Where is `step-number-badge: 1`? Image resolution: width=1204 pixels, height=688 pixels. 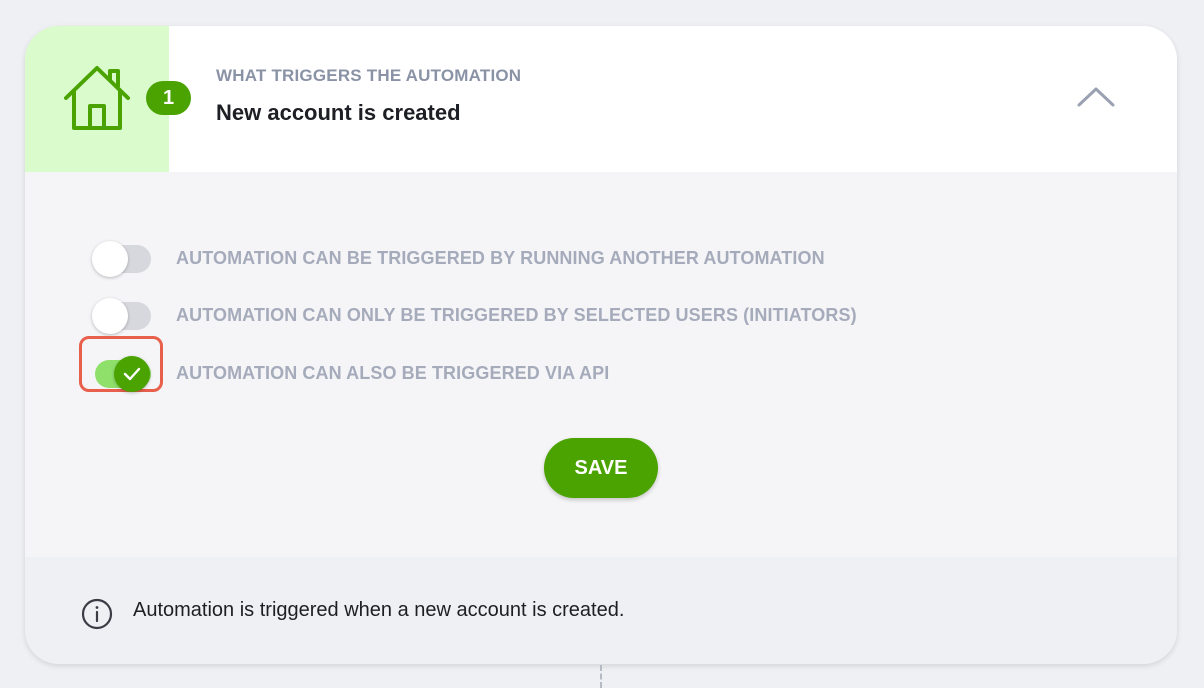 step-number-badge: 1 is located at coordinates (168, 98).